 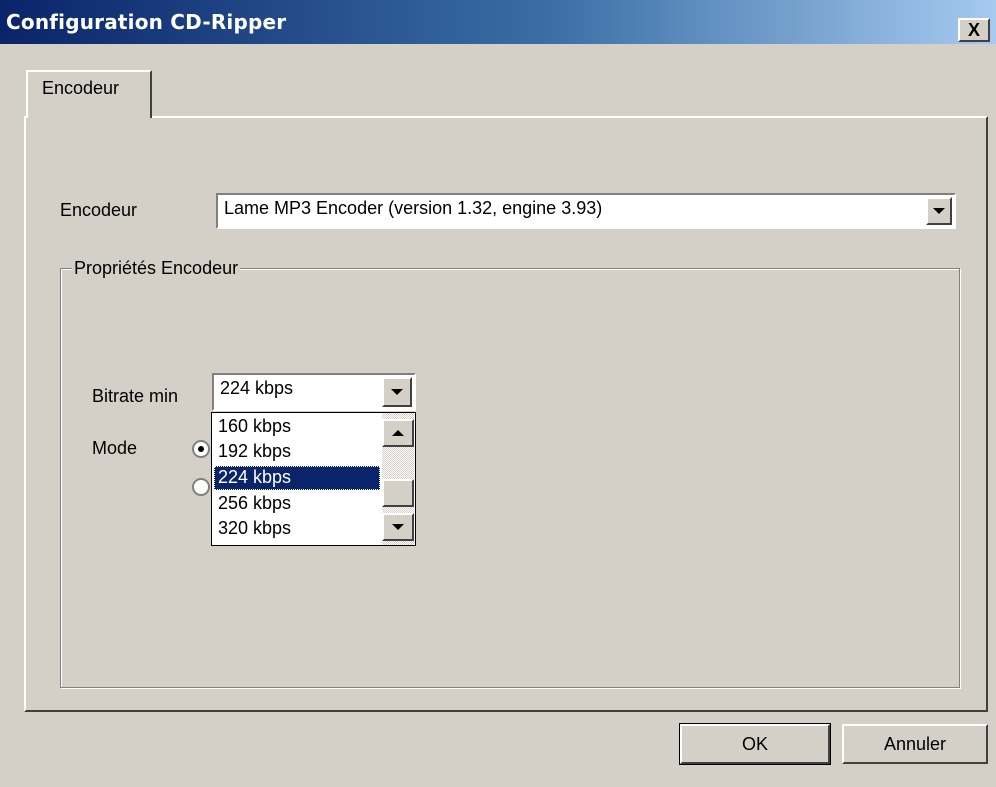 What do you see at coordinates (297, 504) in the screenshot?
I see `bitrate-option: 256 kbps` at bounding box center [297, 504].